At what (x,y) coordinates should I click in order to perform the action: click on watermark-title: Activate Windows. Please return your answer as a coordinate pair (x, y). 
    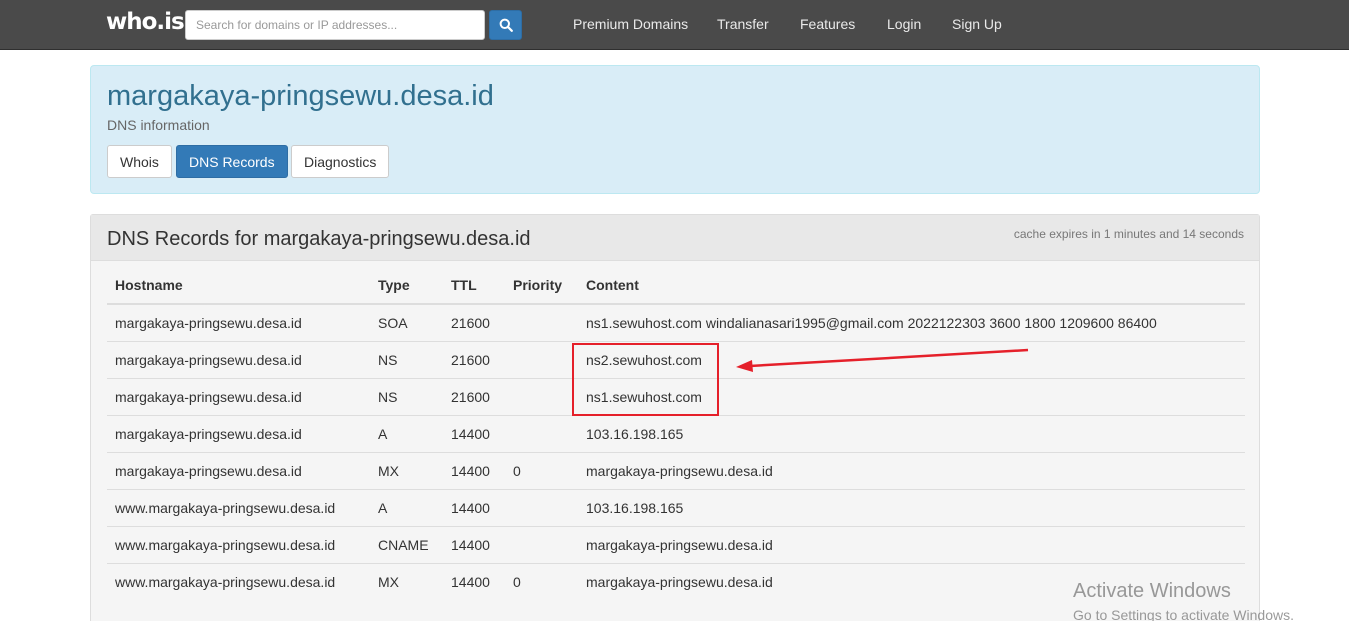
    Looking at the image, I should click on (1152, 591).